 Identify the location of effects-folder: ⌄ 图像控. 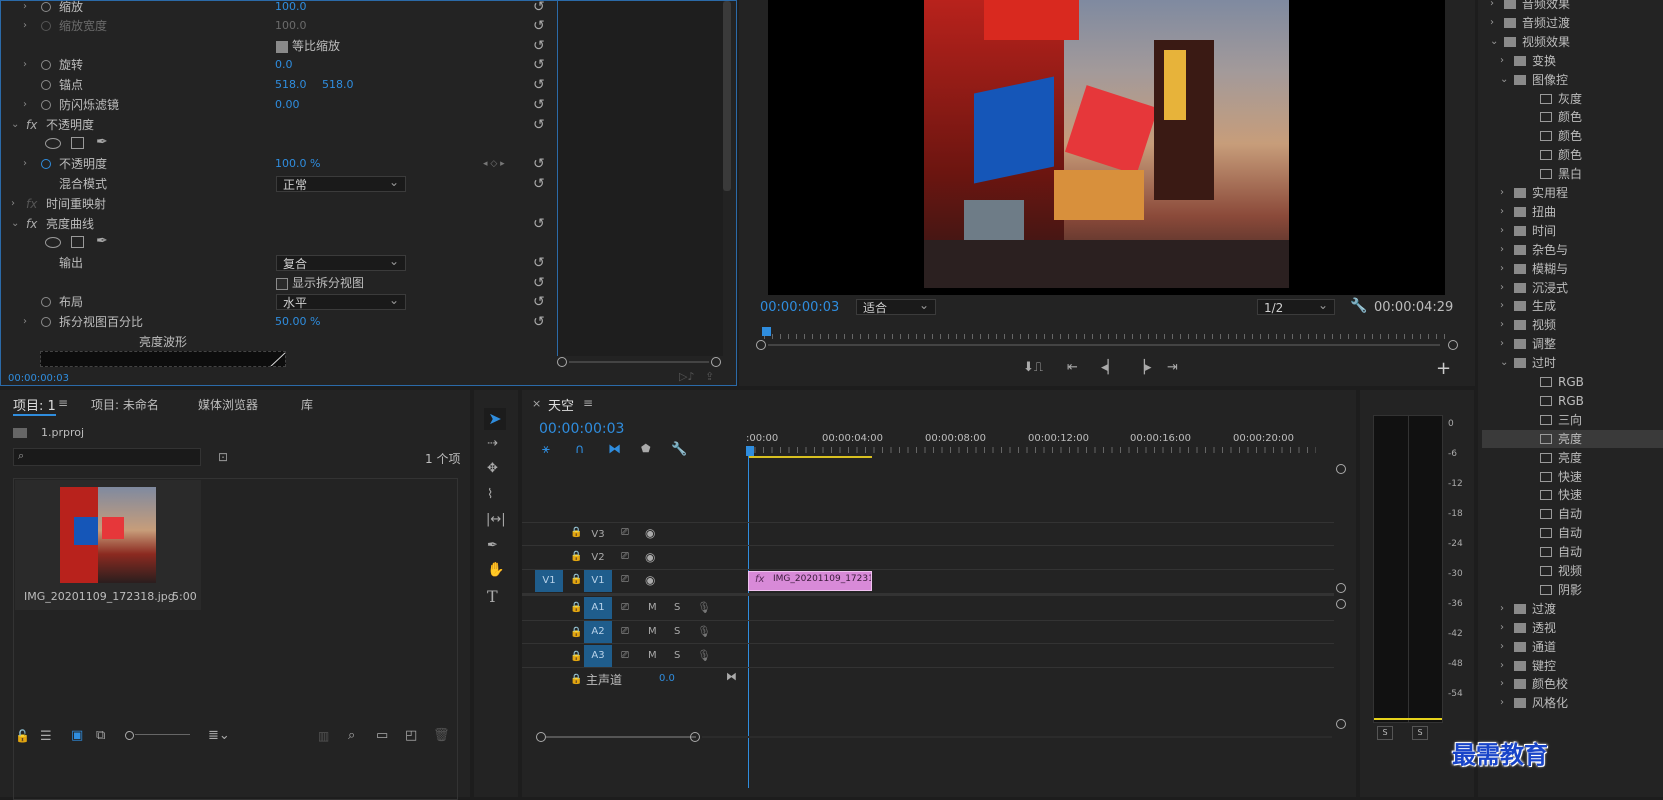
(1572, 80).